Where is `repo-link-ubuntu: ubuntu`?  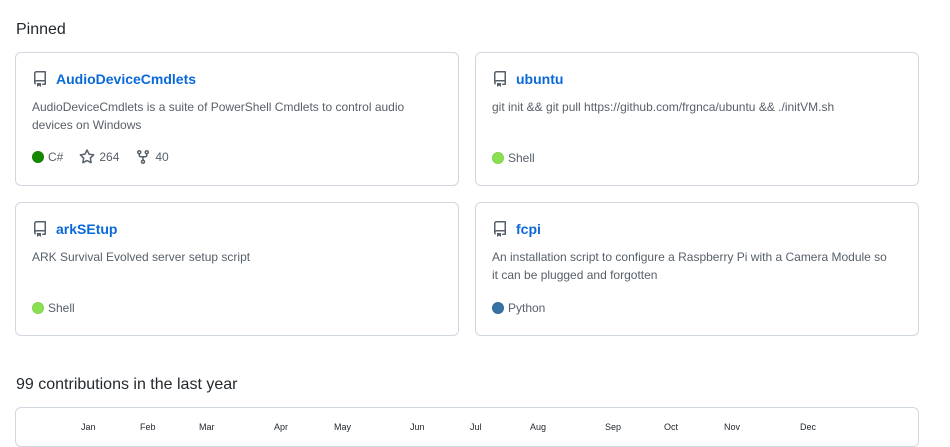
repo-link-ubuntu: ubuntu is located at coordinates (539, 79).